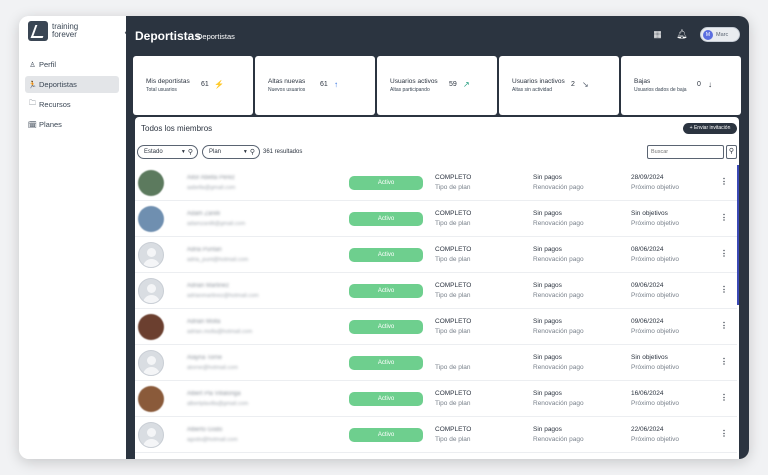  What do you see at coordinates (55, 104) in the screenshot?
I see `sidebar-item-label: Recursos` at bounding box center [55, 104].